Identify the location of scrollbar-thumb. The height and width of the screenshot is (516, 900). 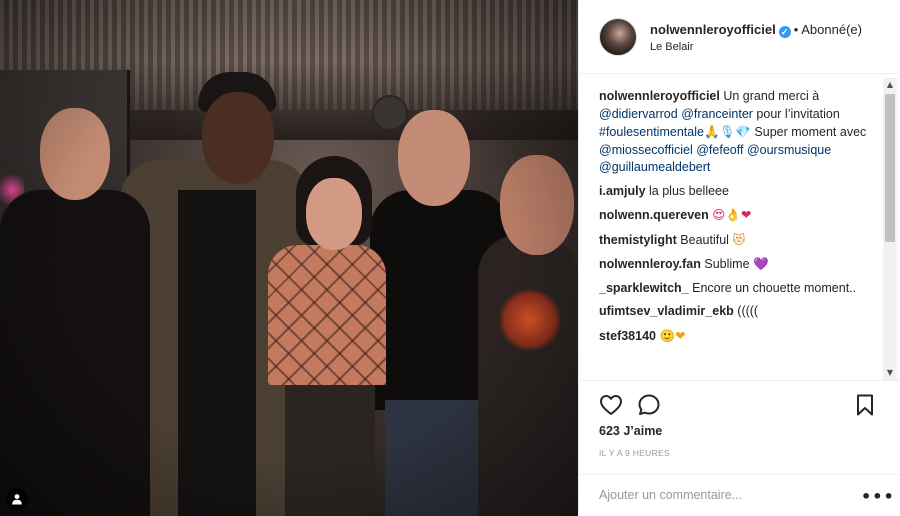
(890, 168).